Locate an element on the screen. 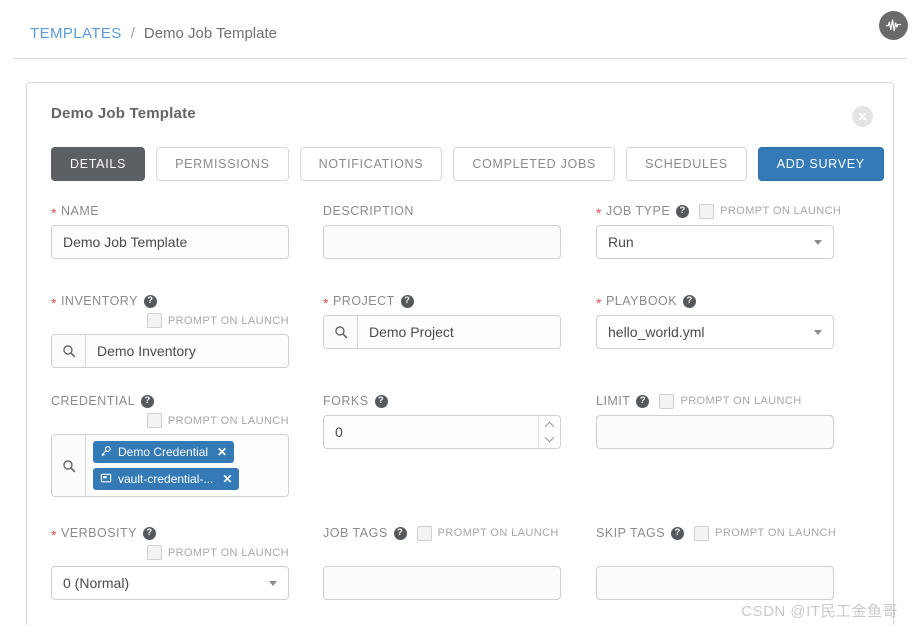 The width and height of the screenshot is (920, 625). limit-label: LIMIT ? PROMPT ON LAUNCH is located at coordinates (715, 401).